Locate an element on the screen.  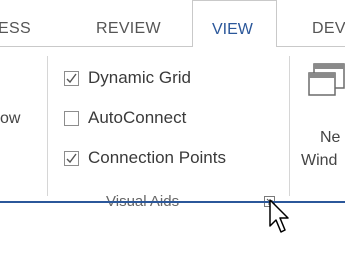
dynamic-grid-checkbox is located at coordinates (71, 78).